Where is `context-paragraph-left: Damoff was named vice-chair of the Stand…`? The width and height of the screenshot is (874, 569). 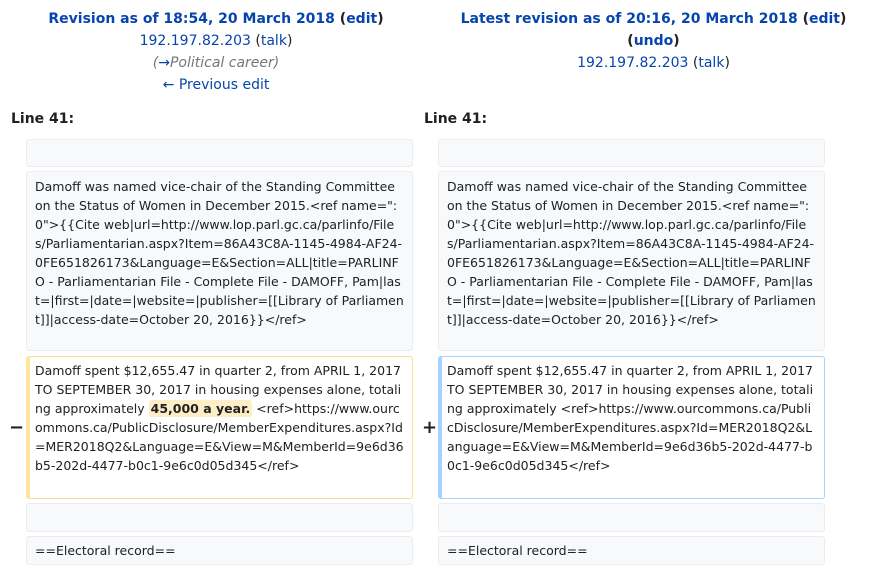
context-paragraph-left: Damoff was named vice-chair of the Stand… is located at coordinates (219, 261).